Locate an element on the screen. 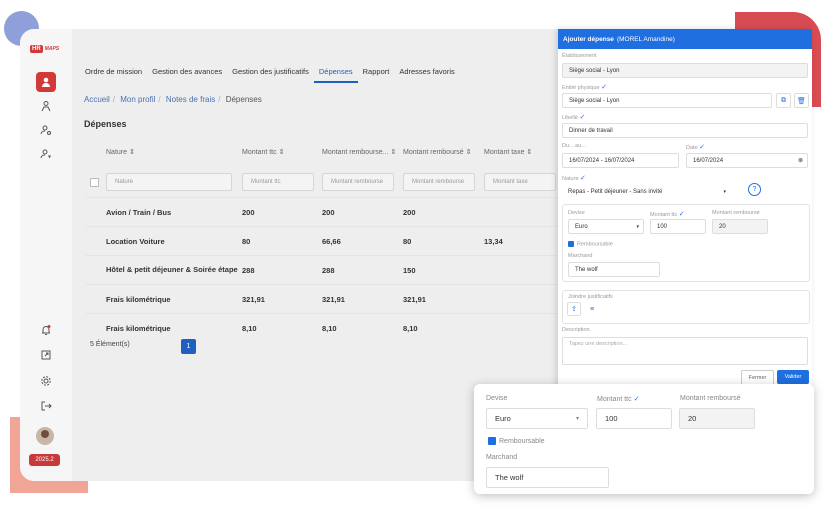 The image size is (832, 510). cell-montant-ttc: 80 is located at coordinates (246, 241).